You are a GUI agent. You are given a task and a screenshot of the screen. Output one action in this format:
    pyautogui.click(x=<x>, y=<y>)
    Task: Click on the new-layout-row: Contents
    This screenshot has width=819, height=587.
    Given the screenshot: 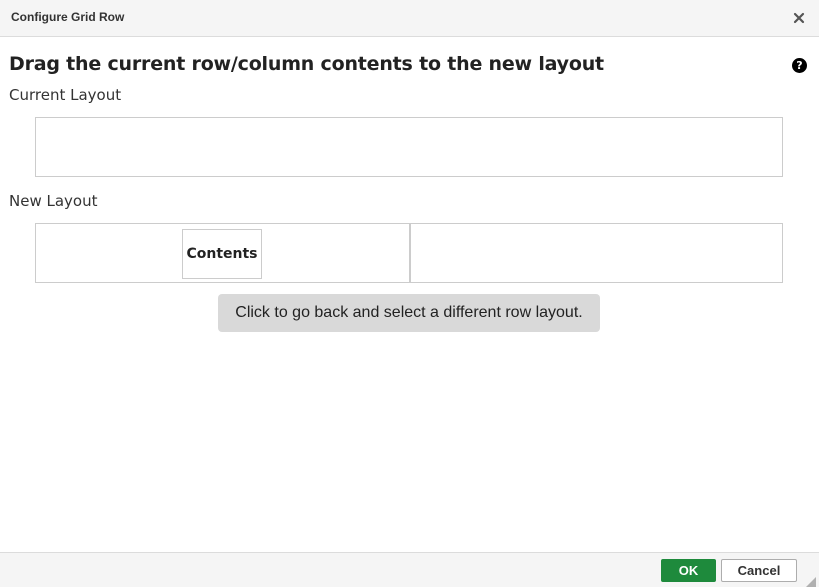 What is the action you would take?
    pyautogui.click(x=409, y=253)
    